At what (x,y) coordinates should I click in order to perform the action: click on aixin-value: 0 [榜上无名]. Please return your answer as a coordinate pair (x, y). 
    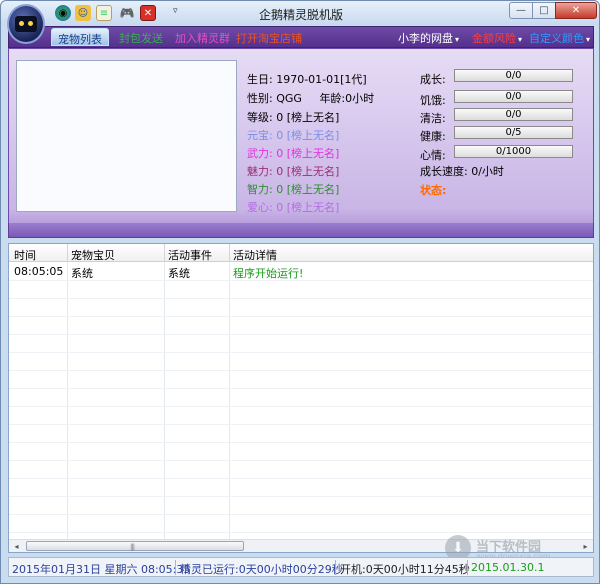
    Looking at the image, I should click on (308, 207).